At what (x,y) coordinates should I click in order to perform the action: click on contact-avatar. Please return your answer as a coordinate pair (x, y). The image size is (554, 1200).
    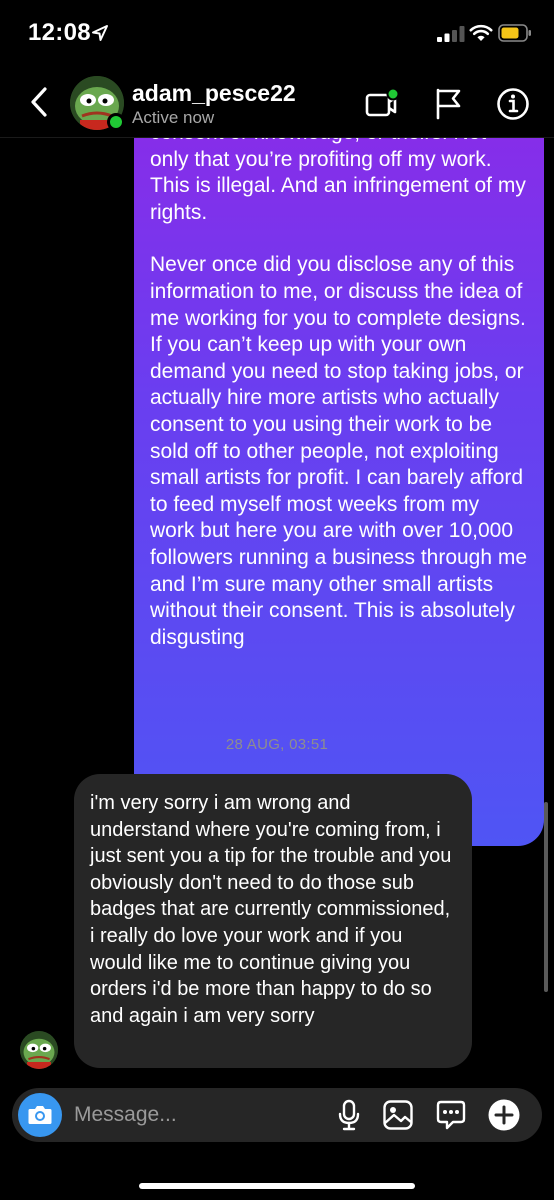
    Looking at the image, I should click on (98, 104).